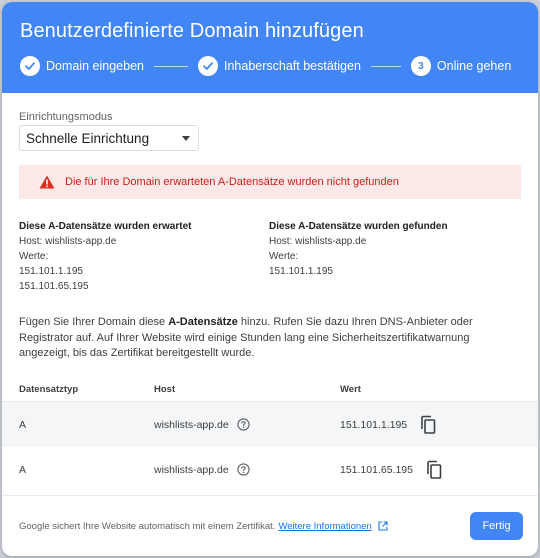 The height and width of the screenshot is (558, 540). Describe the element at coordinates (203, 322) in the screenshot. I see `instructions-bold: A-Datensätze` at that location.